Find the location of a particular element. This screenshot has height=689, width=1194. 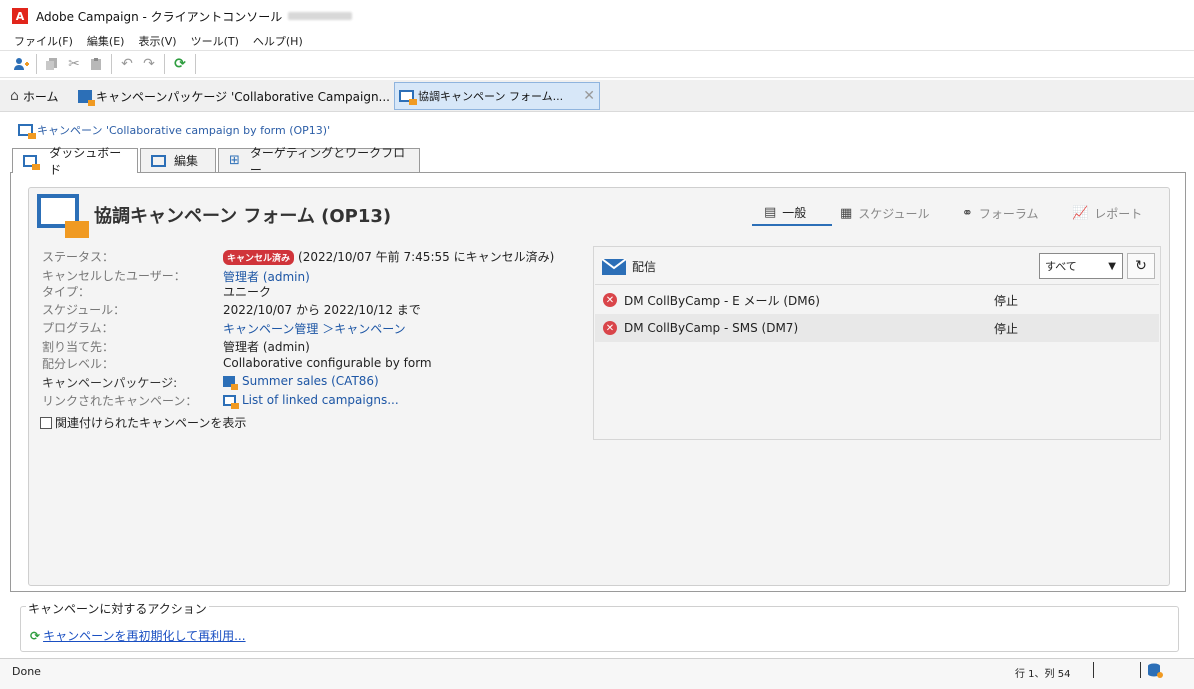

type-label: タイプ： is located at coordinates (66, 292).